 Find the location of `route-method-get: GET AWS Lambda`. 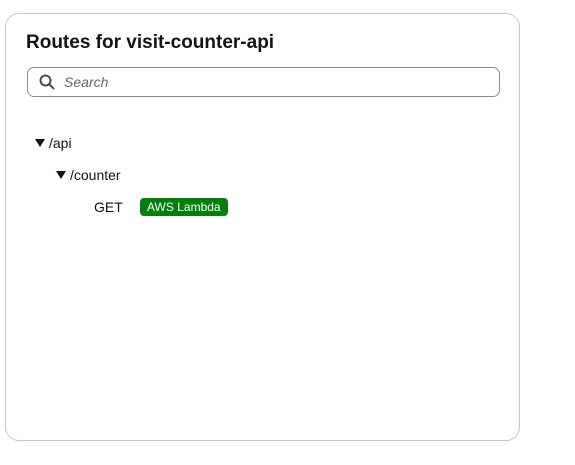

route-method-get: GET AWS Lambda is located at coordinates (161, 207).